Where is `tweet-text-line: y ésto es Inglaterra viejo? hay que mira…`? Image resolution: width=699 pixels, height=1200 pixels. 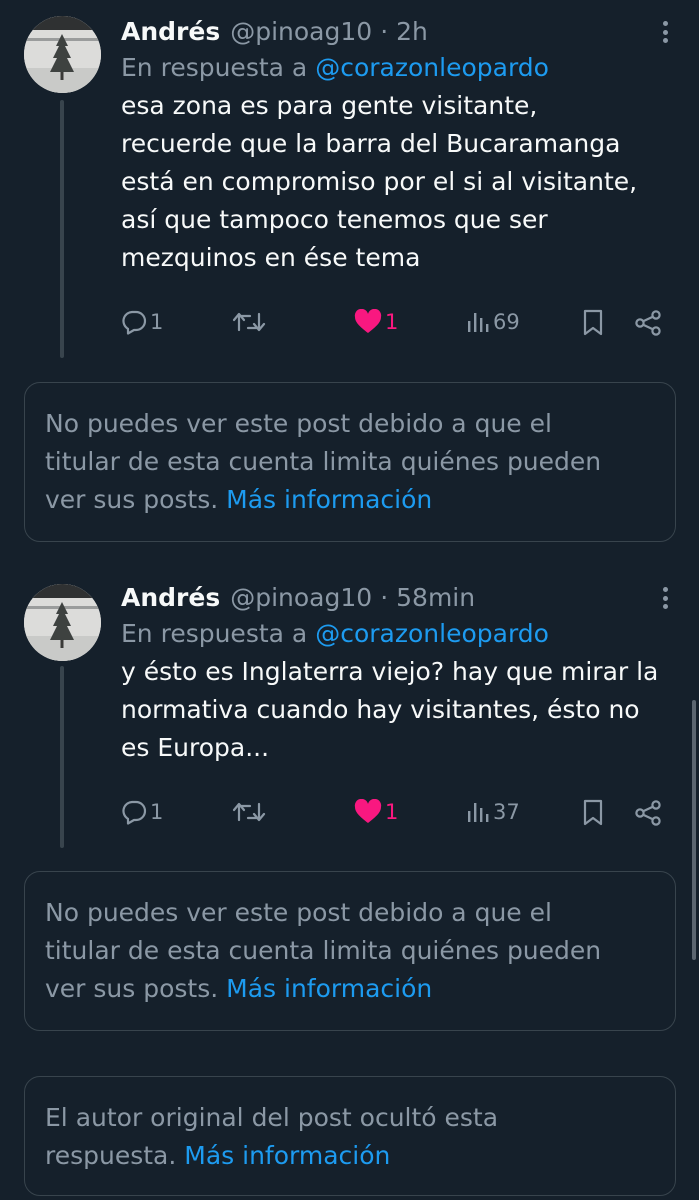 tweet-text-line: y ésto es Inglaterra viejo? hay que mira… is located at coordinates (390, 671).